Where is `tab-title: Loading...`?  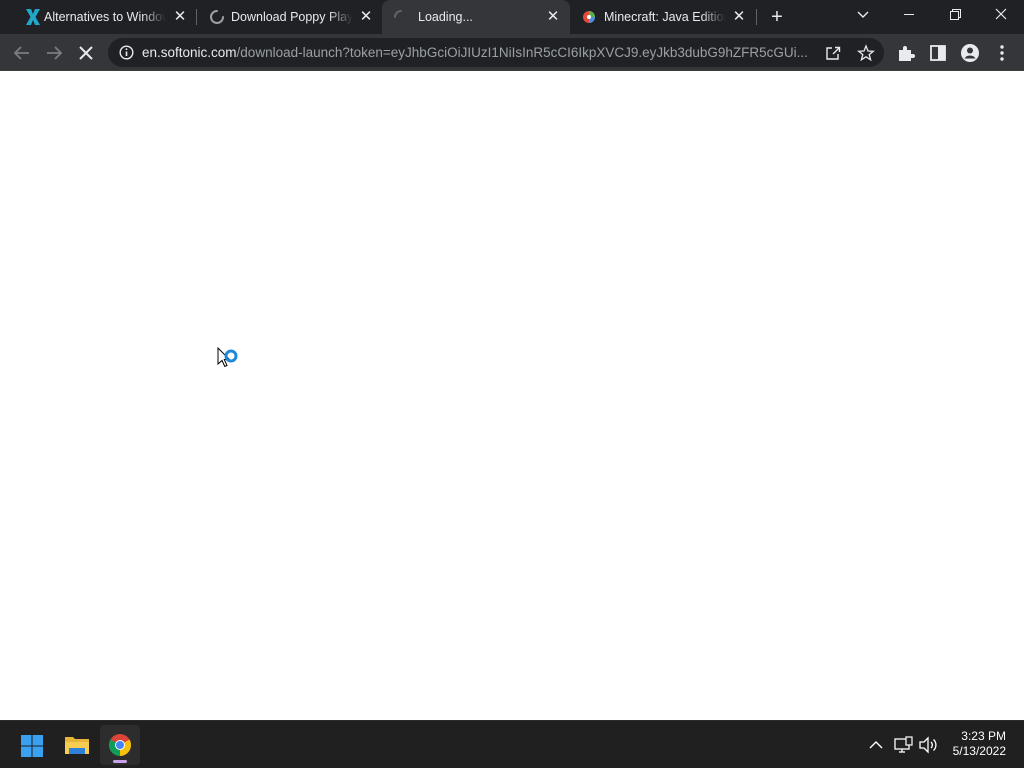
tab-title: Loading... is located at coordinates (445, 17).